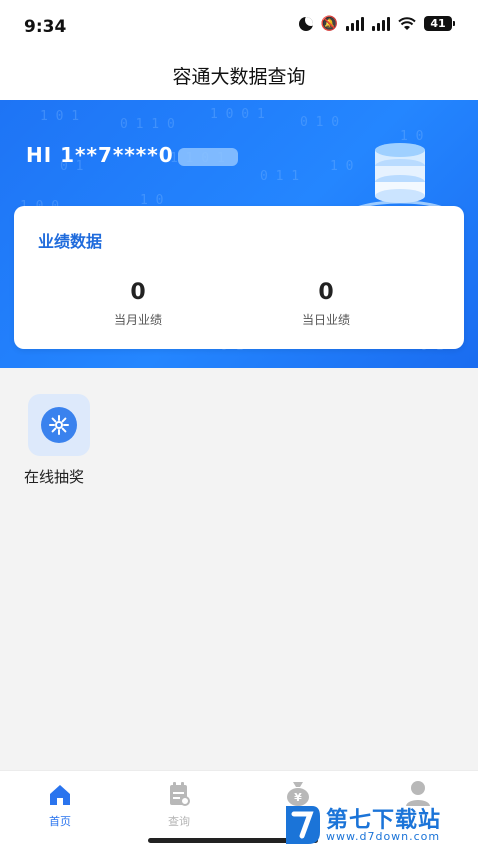 This screenshot has width=478, height=851. Describe the element at coordinates (305, 23) in the screenshot. I see `moon-icon` at that location.